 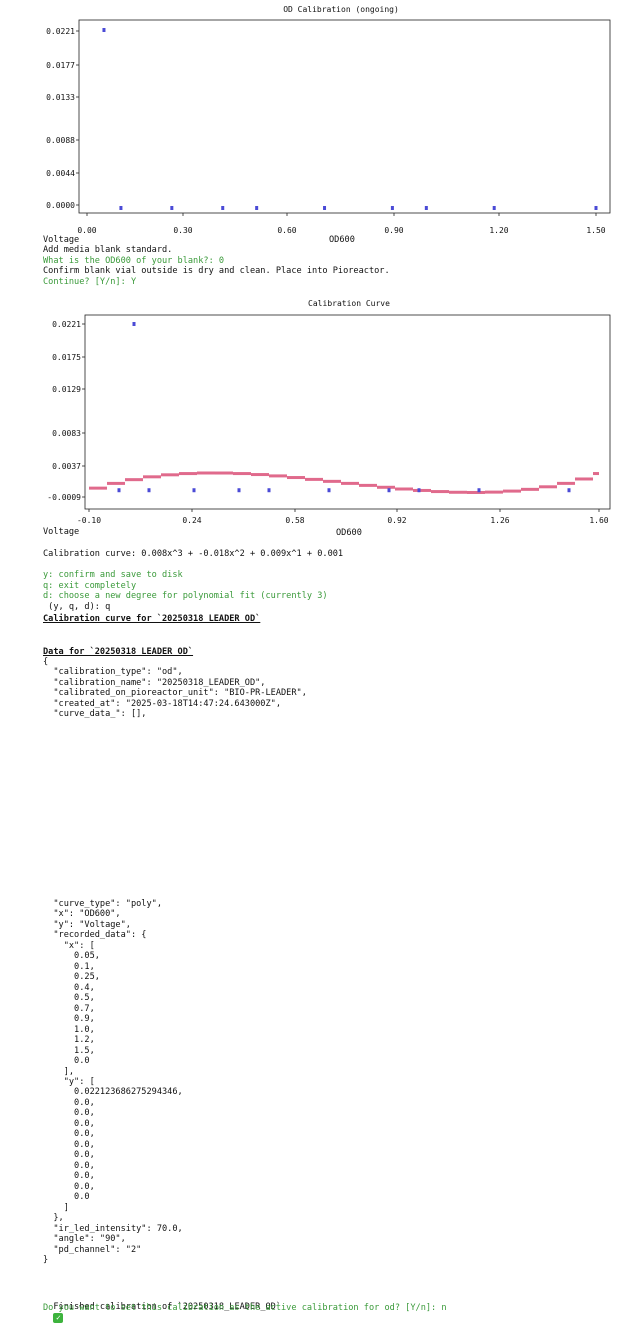 I want to click on y-tick-label: 0.0044, so click(x=60, y=173).